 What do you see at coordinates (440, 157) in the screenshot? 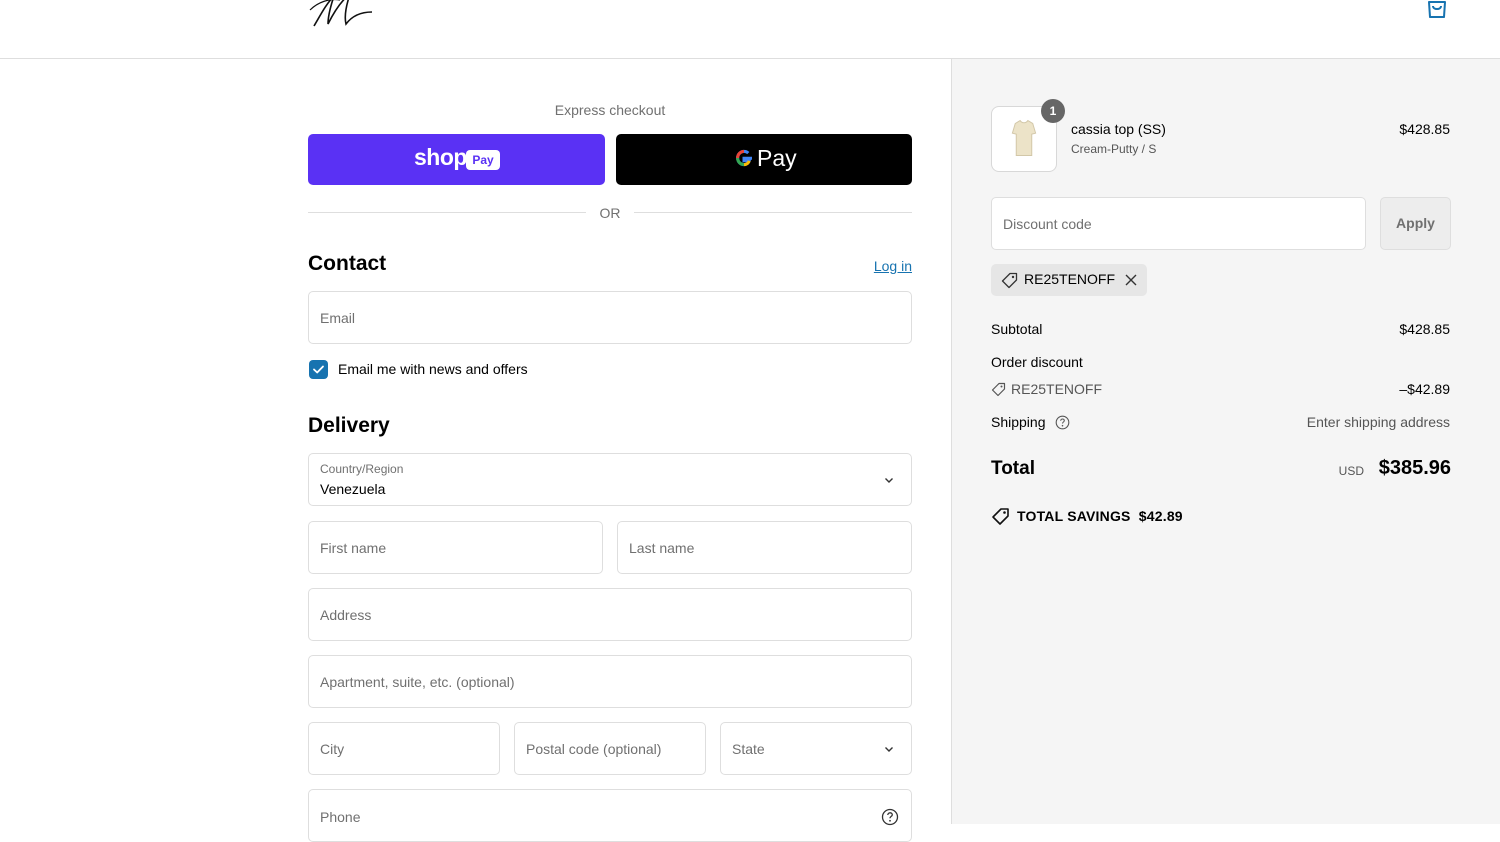
I see `shop-pay-wordmark: shop` at bounding box center [440, 157].